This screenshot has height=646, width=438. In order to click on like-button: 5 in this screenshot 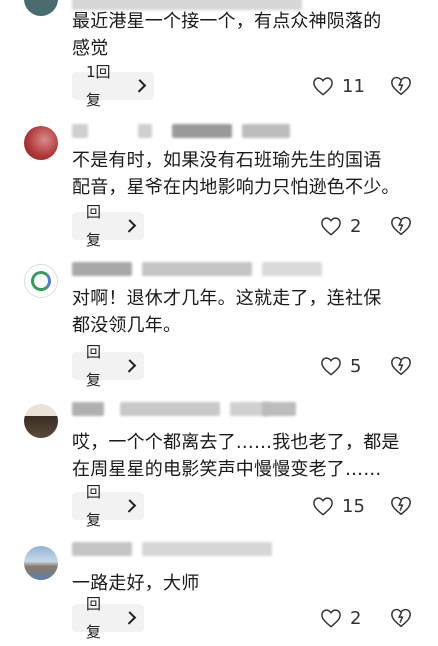, I will do `click(340, 366)`.